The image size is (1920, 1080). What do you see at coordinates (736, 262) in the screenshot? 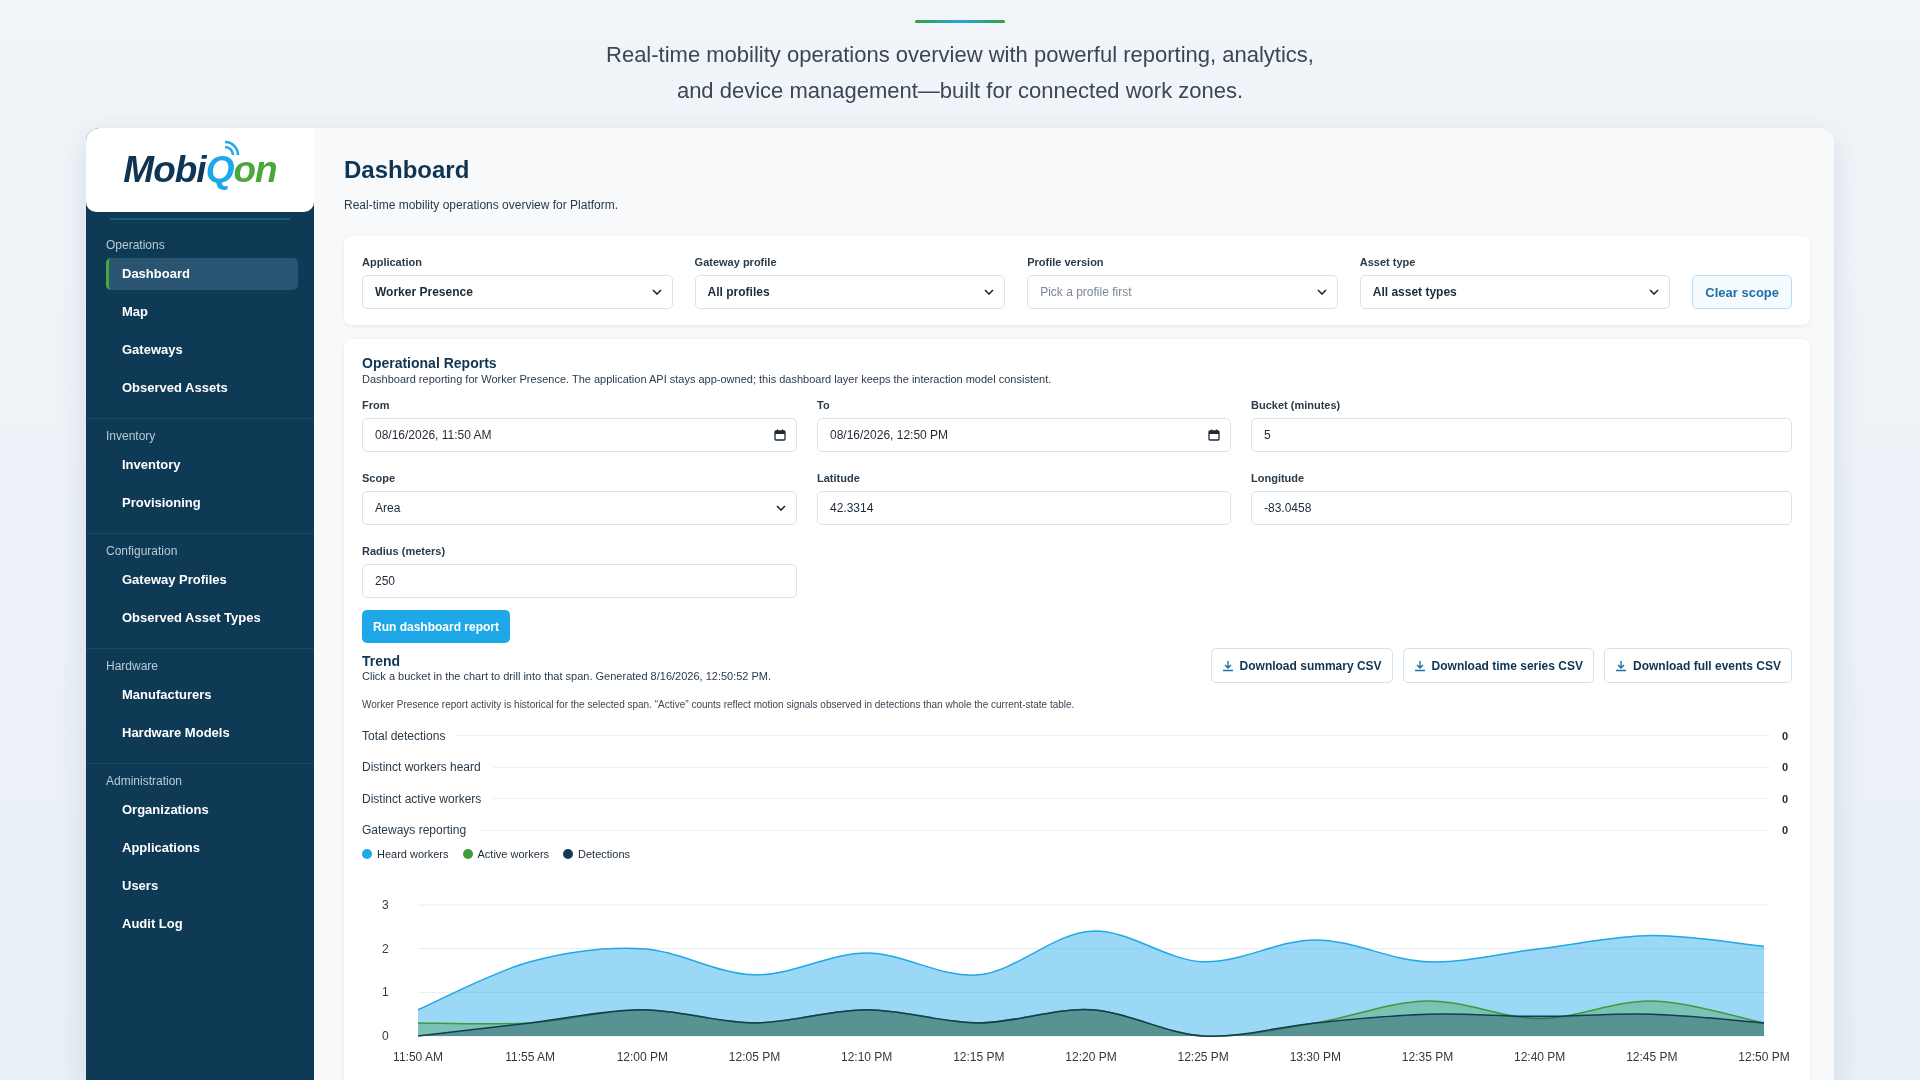
I see `field-label: Gateway profile` at bounding box center [736, 262].